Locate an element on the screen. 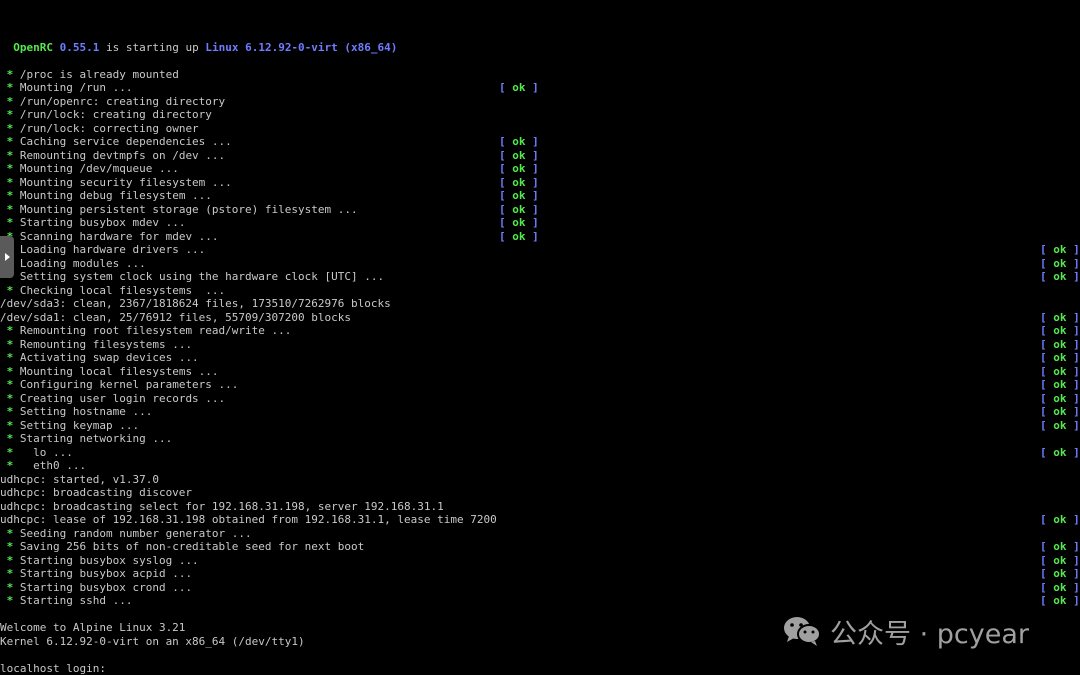 This screenshot has width=1080, height=675. console-line: * Caching service dependencies ... [ ok ] is located at coordinates (540, 142).